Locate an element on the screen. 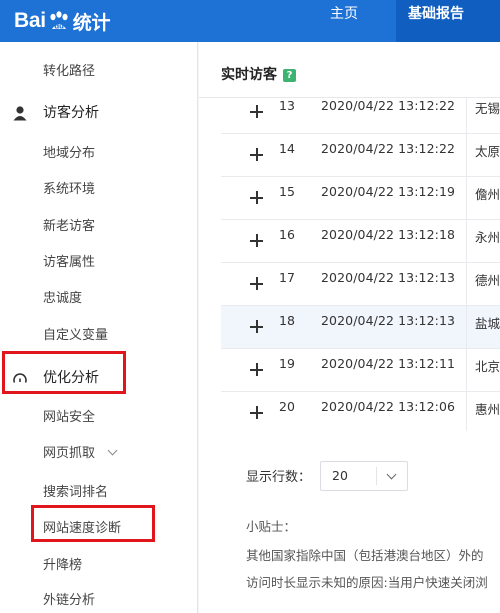 Image resolution: width=500 pixels, height=613 pixels. nav-basic-report: 基础报告 is located at coordinates (448, 21).